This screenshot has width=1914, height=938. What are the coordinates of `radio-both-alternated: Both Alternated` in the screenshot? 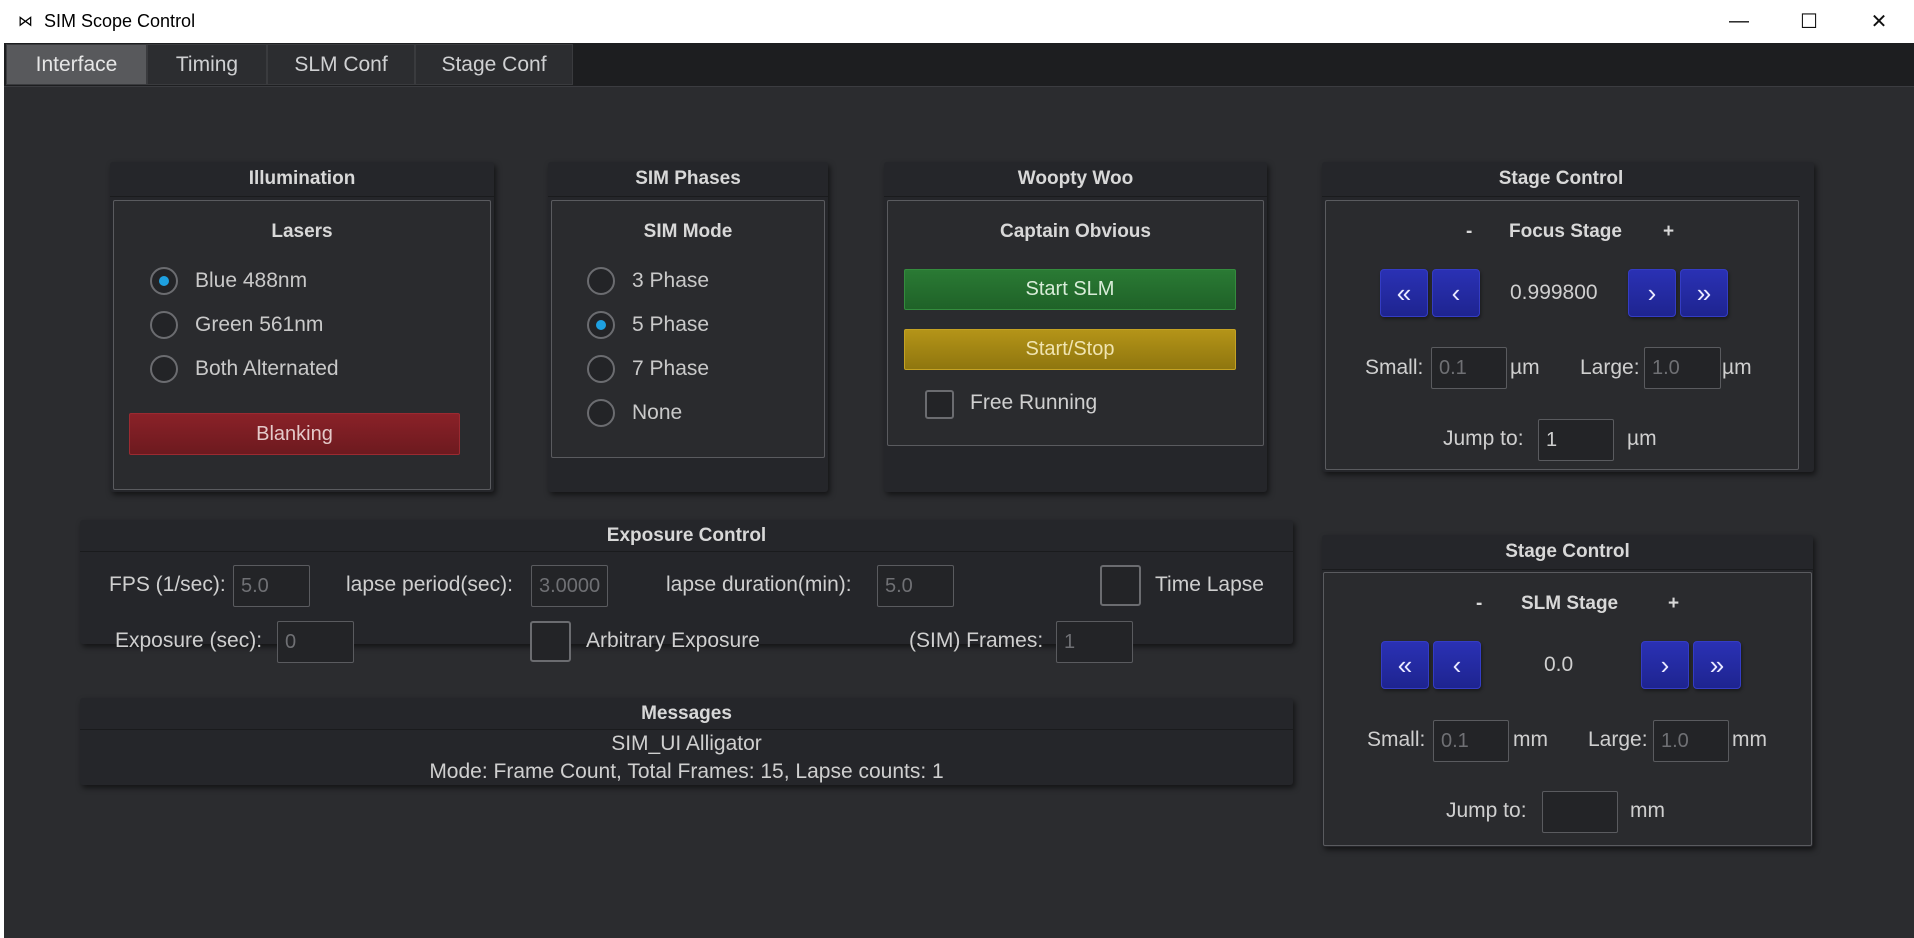 It's located at (244, 369).